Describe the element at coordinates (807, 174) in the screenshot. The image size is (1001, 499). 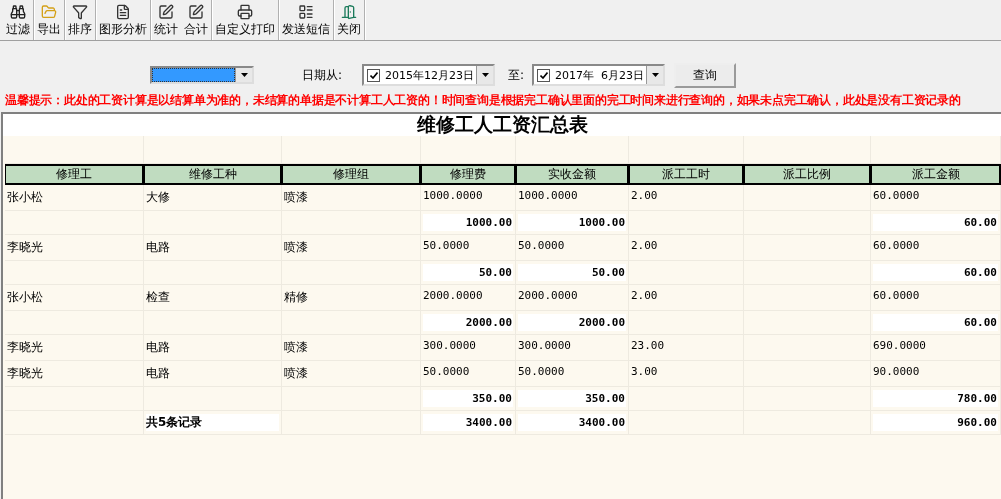
I see `column-header: 派工比例` at that location.